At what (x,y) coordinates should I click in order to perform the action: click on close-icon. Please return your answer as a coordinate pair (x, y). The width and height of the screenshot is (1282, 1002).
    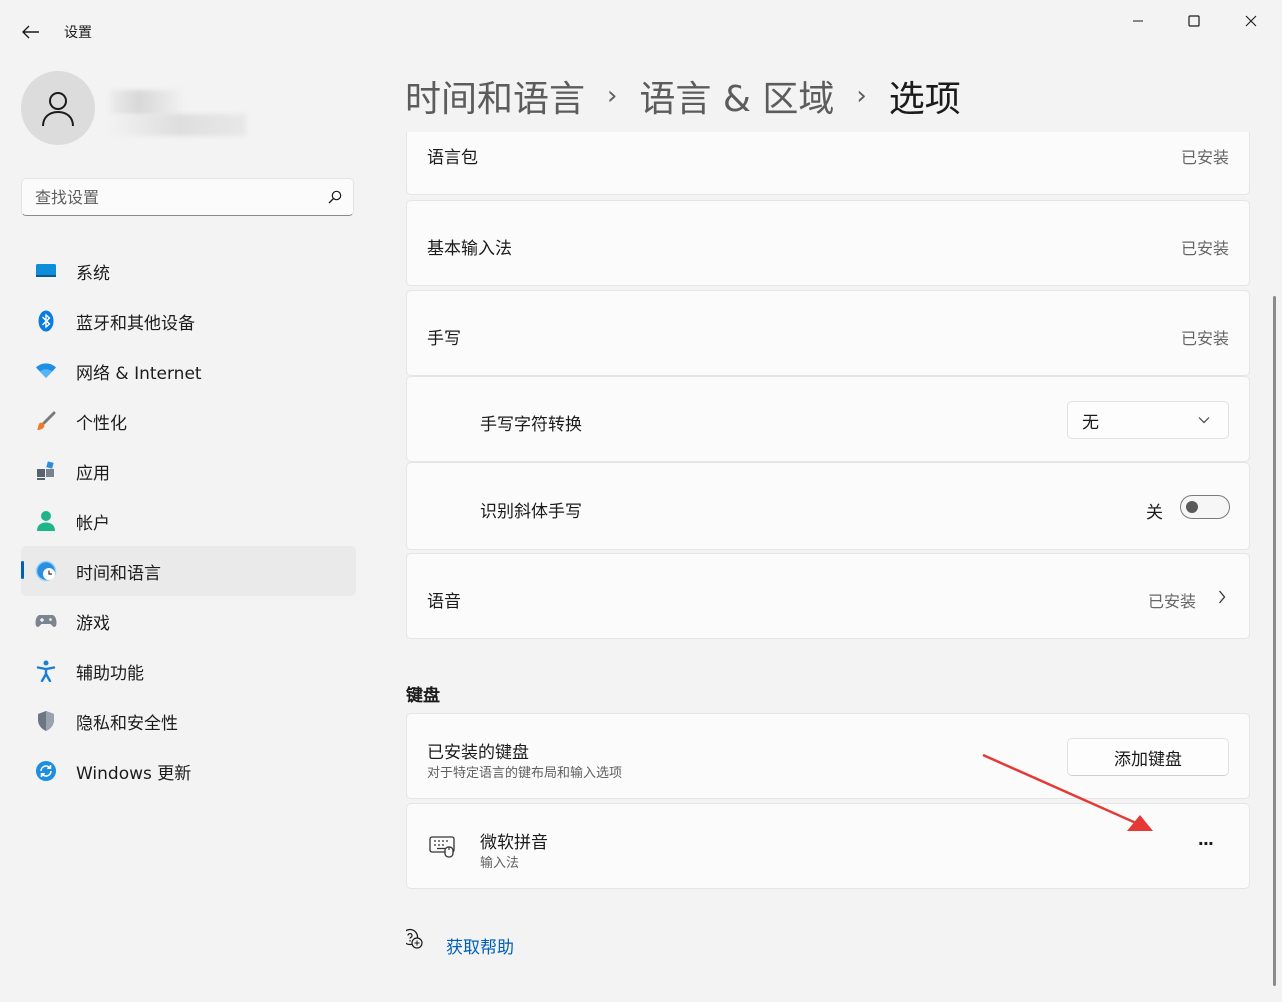
    Looking at the image, I should click on (1251, 21).